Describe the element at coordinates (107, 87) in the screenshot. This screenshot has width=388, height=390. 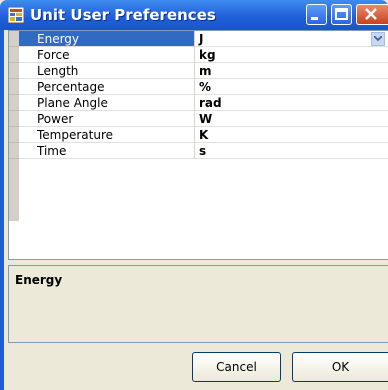
I see `property-name: Percentage` at that location.